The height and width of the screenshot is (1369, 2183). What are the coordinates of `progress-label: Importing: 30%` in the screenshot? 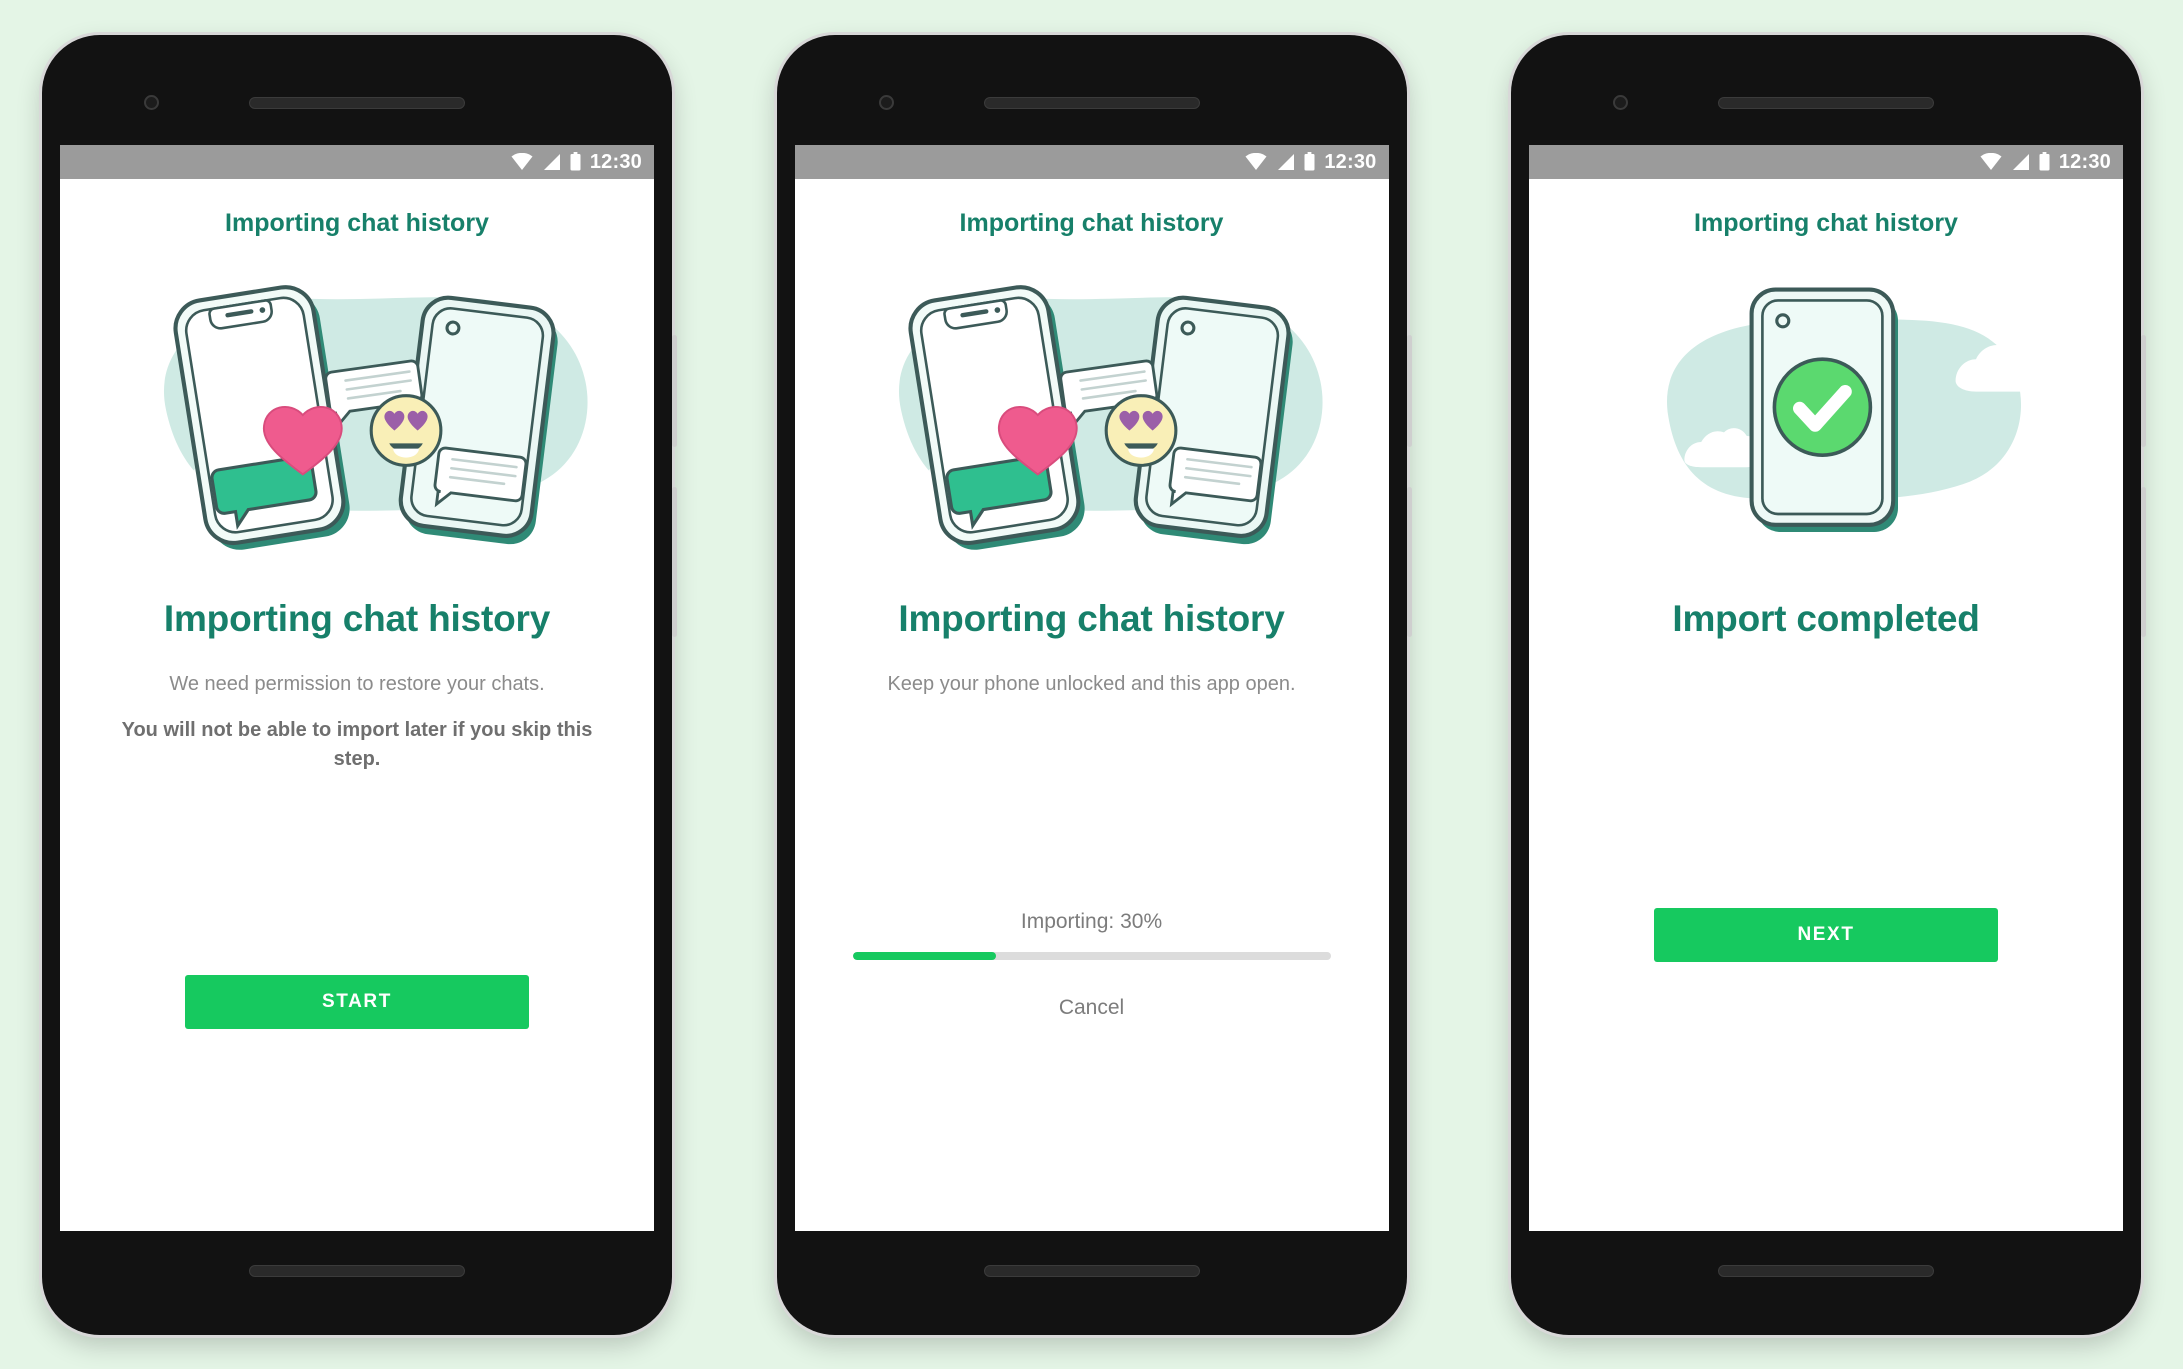 It's located at (1091, 921).